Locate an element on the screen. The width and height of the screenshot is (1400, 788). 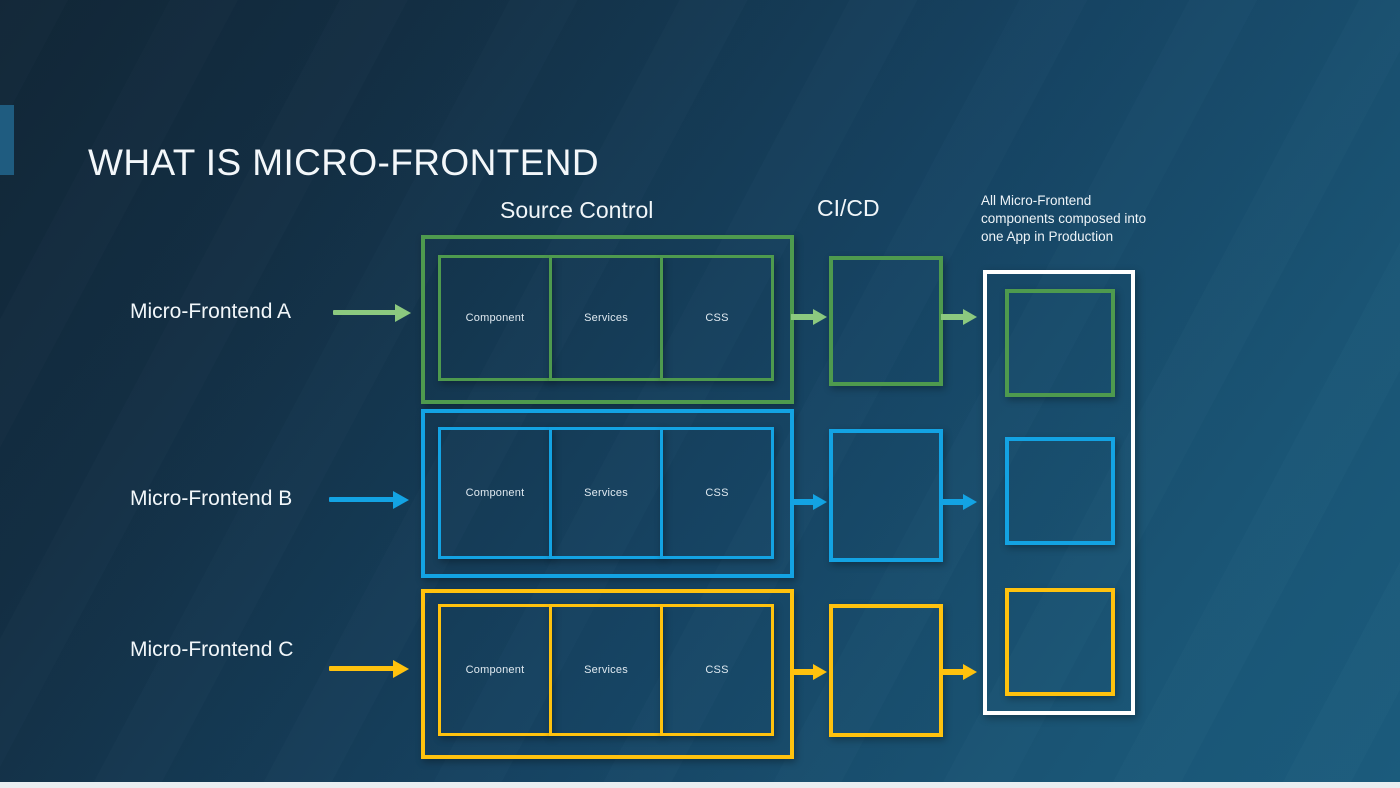
cicd-box-a is located at coordinates (886, 321).